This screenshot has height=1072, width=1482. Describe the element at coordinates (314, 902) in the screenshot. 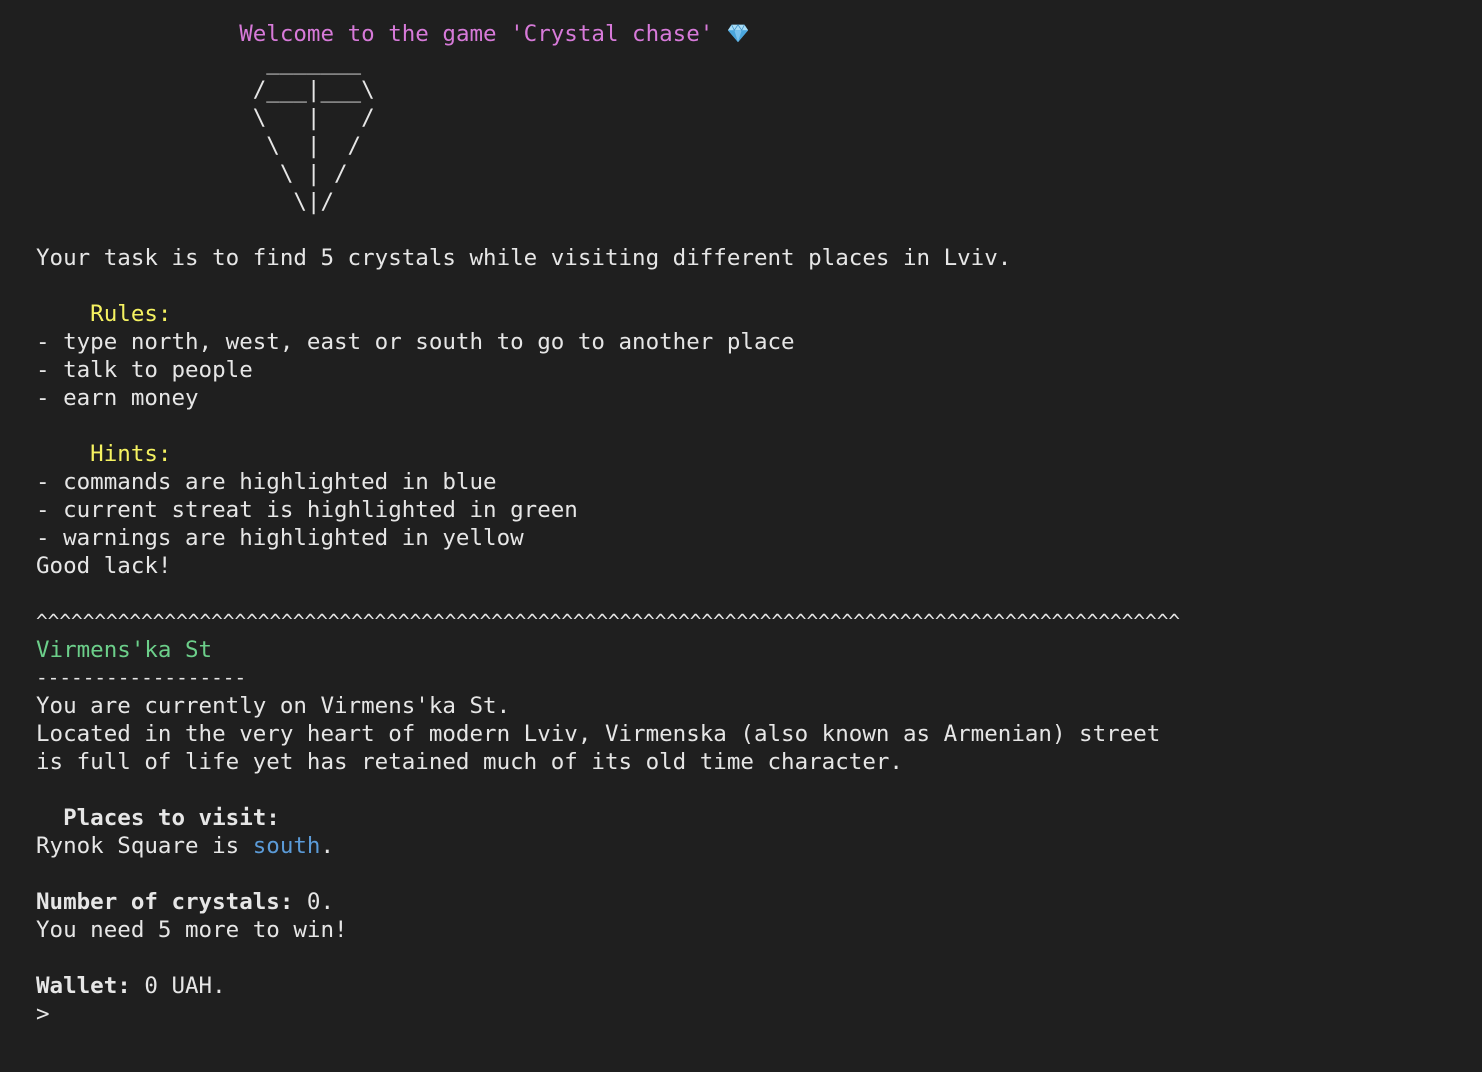

I see `crystals-value: 0.` at that location.